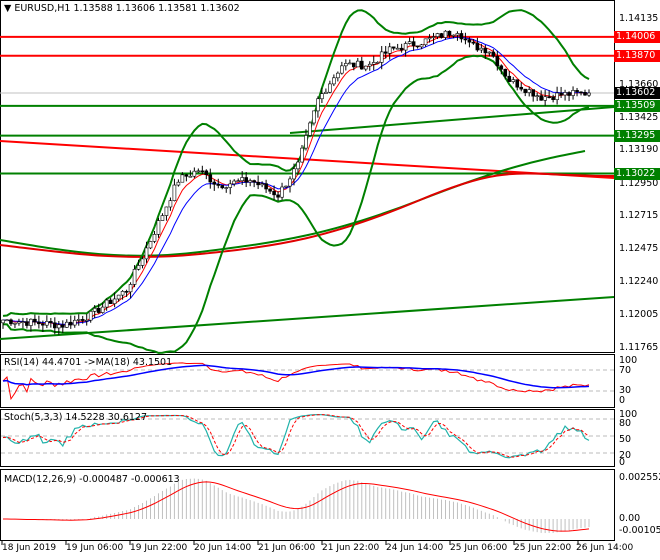 Image resolution: width=660 pixels, height=560 pixels. What do you see at coordinates (639, 477) in the screenshot?
I see `macd-tick: 0.002552` at bounding box center [639, 477].